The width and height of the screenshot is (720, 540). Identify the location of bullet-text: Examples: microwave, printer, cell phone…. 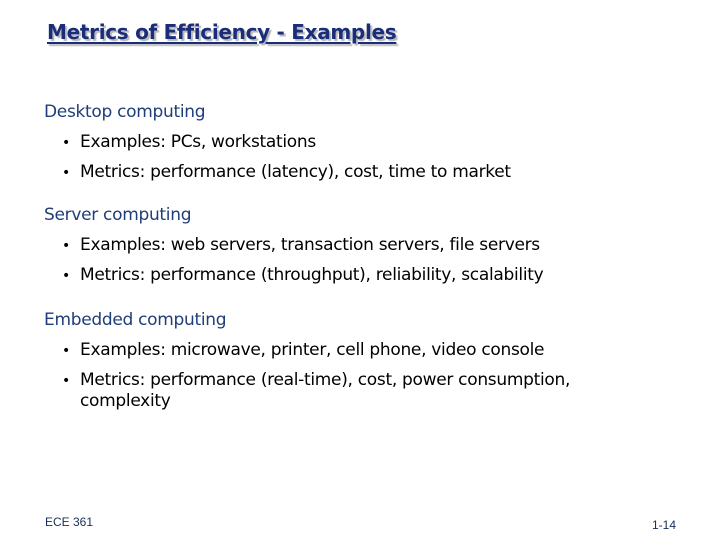
(312, 350).